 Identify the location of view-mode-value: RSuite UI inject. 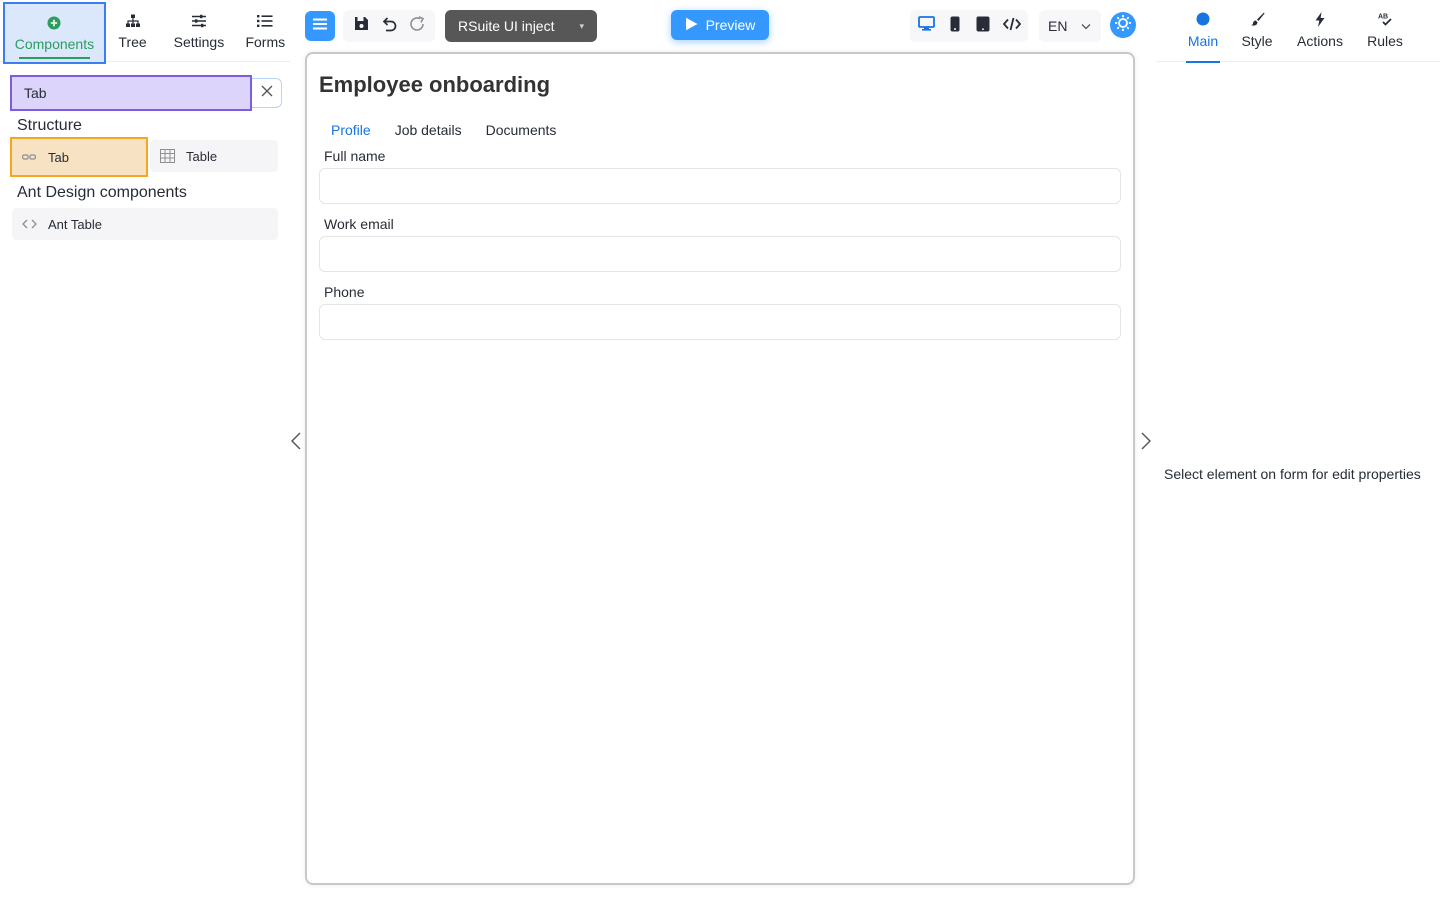
(506, 26).